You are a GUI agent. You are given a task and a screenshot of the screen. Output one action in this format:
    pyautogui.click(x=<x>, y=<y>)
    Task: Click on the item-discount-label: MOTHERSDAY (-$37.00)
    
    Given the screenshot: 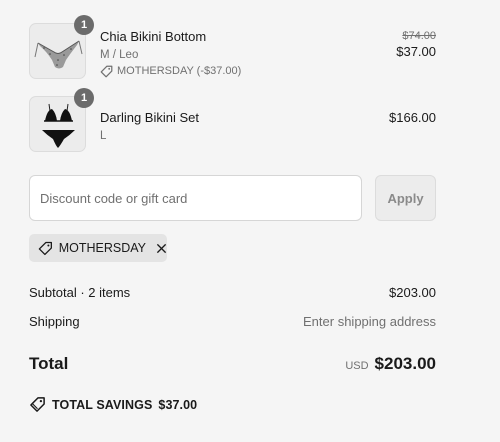 What is the action you would take?
    pyautogui.click(x=179, y=71)
    